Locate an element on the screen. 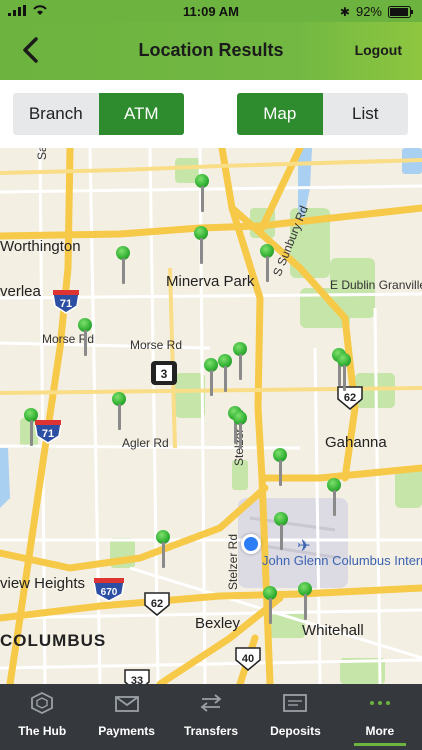 The height and width of the screenshot is (750, 422). interstate-670-shield: 670 is located at coordinates (109, 590).